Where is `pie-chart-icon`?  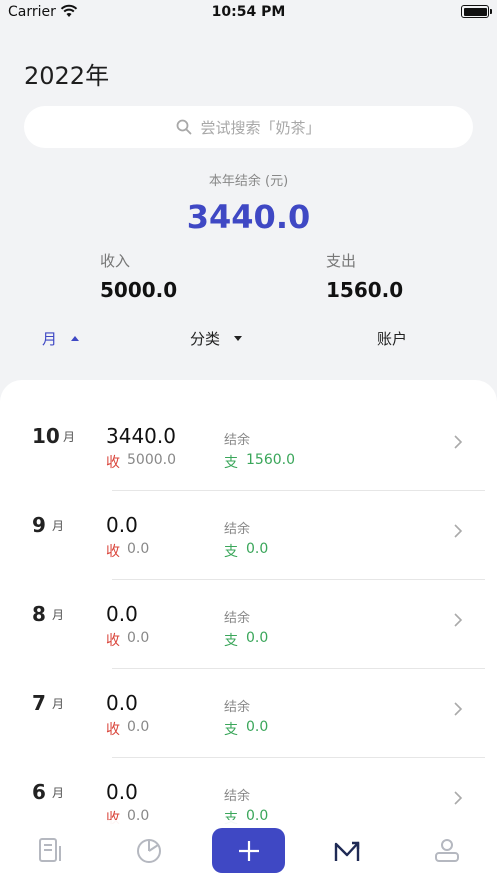
pie-chart-icon is located at coordinates (149, 851).